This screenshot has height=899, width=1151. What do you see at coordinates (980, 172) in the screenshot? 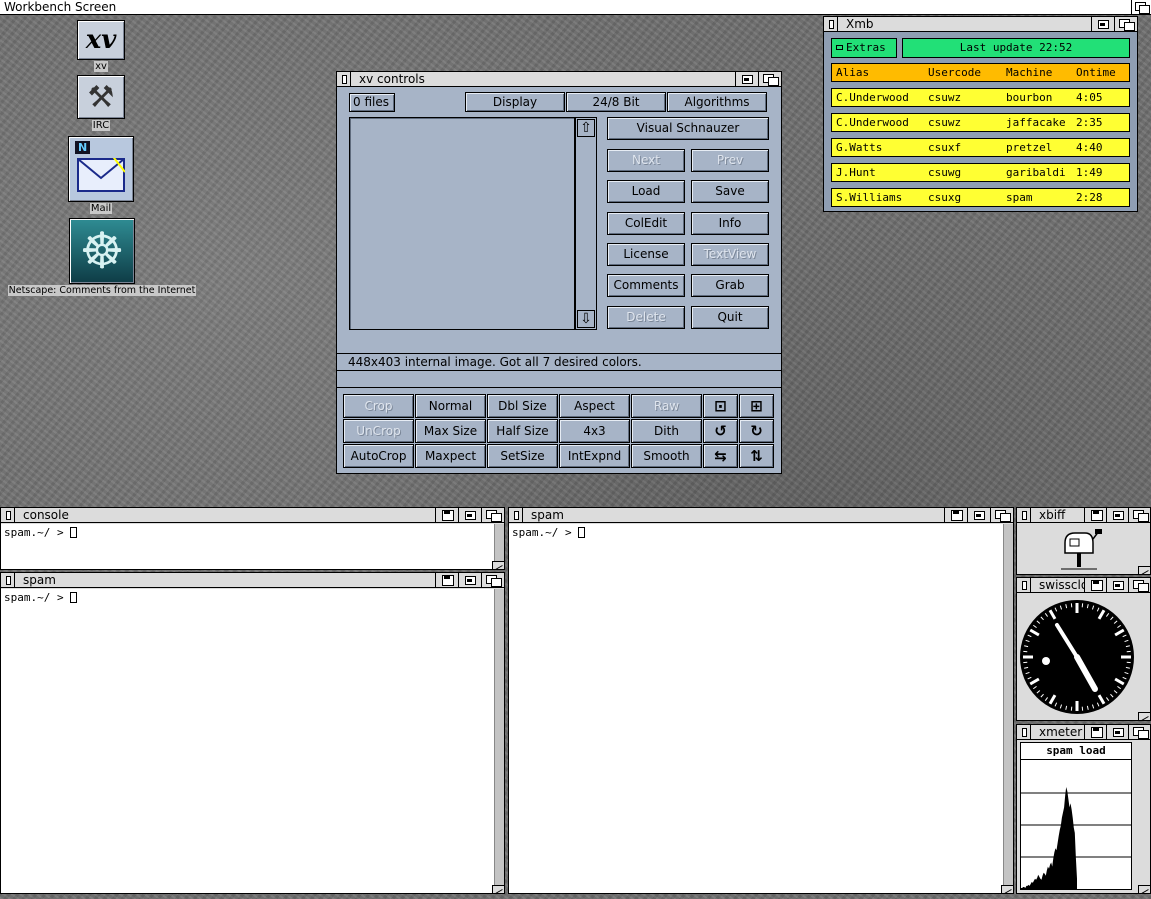
I see `xmb-user-row: J.Hunt csuwg garibaldi 1:49` at bounding box center [980, 172].